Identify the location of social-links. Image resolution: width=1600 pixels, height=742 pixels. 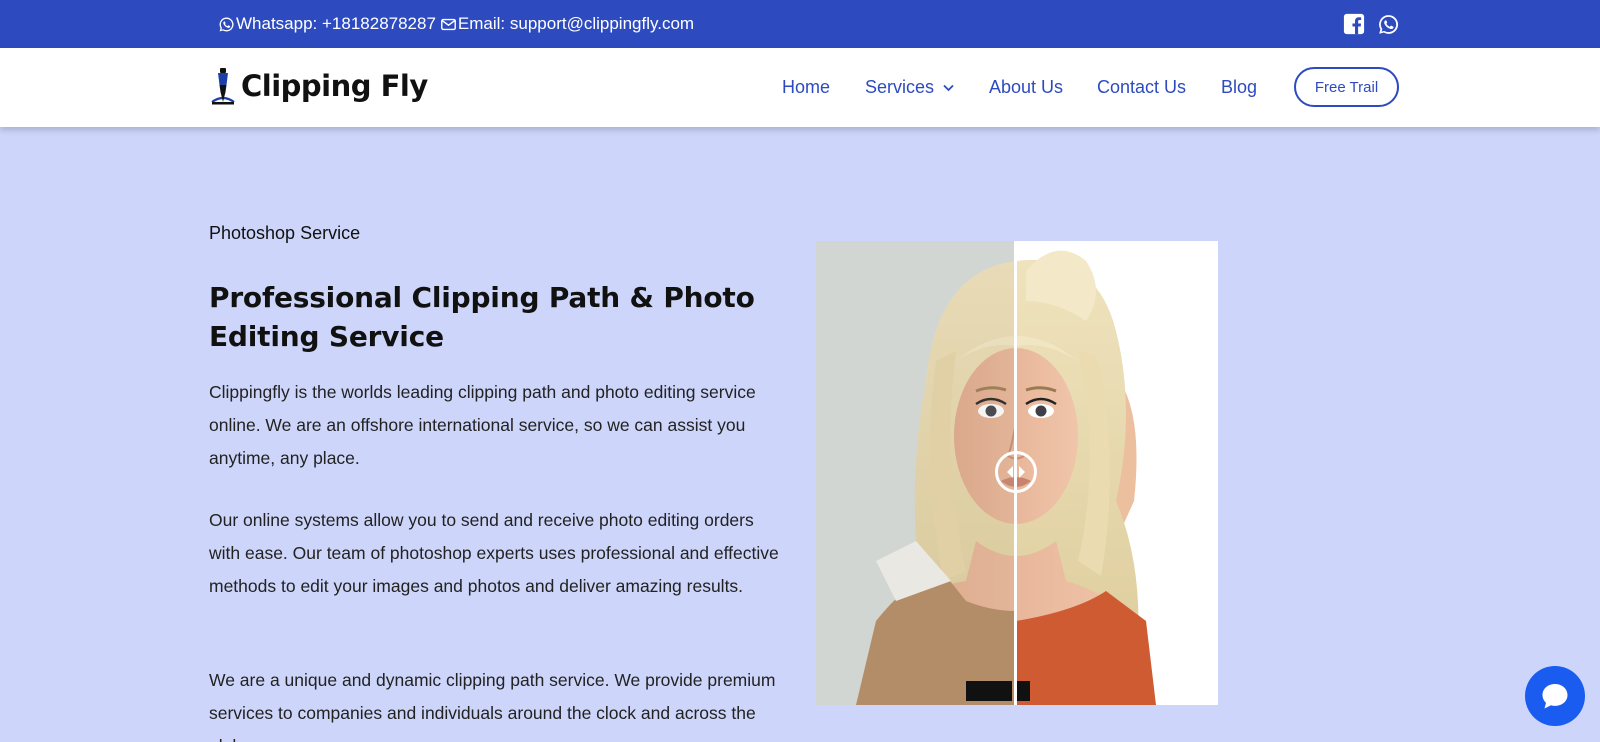
(1371, 24).